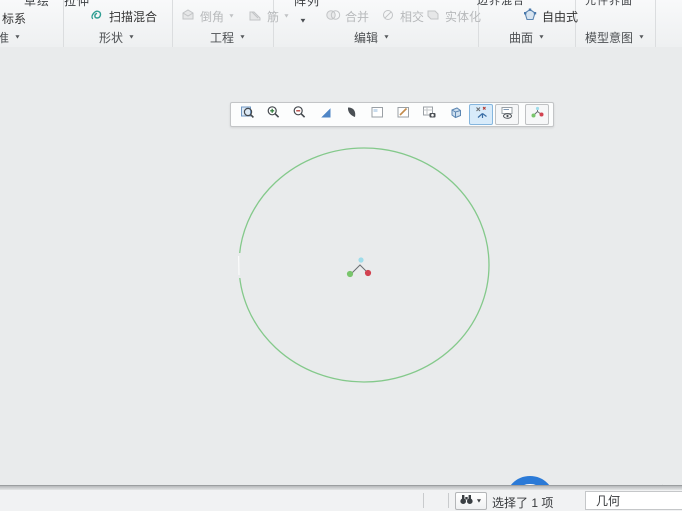 This screenshot has width=682, height=511. I want to click on selection-filter-value: 几何, so click(608, 501).